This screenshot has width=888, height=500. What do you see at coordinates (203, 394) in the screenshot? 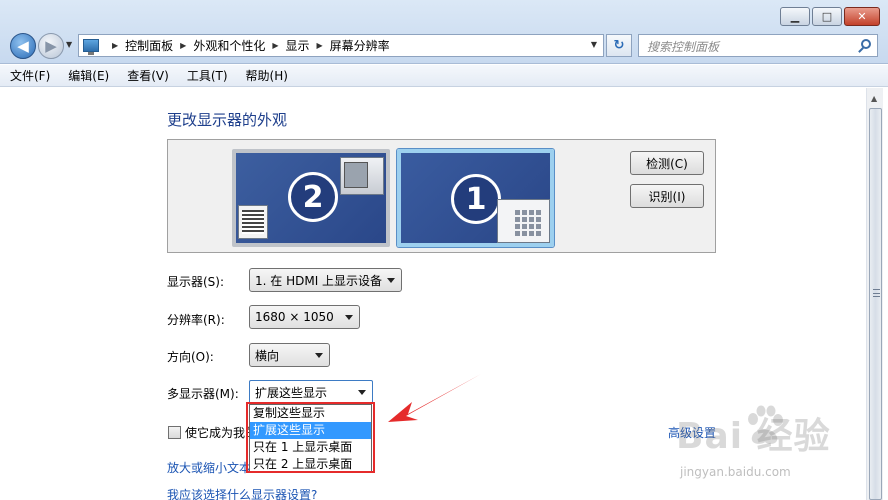
I see `multiple-displays-label: 多显示器(M):` at bounding box center [203, 394].